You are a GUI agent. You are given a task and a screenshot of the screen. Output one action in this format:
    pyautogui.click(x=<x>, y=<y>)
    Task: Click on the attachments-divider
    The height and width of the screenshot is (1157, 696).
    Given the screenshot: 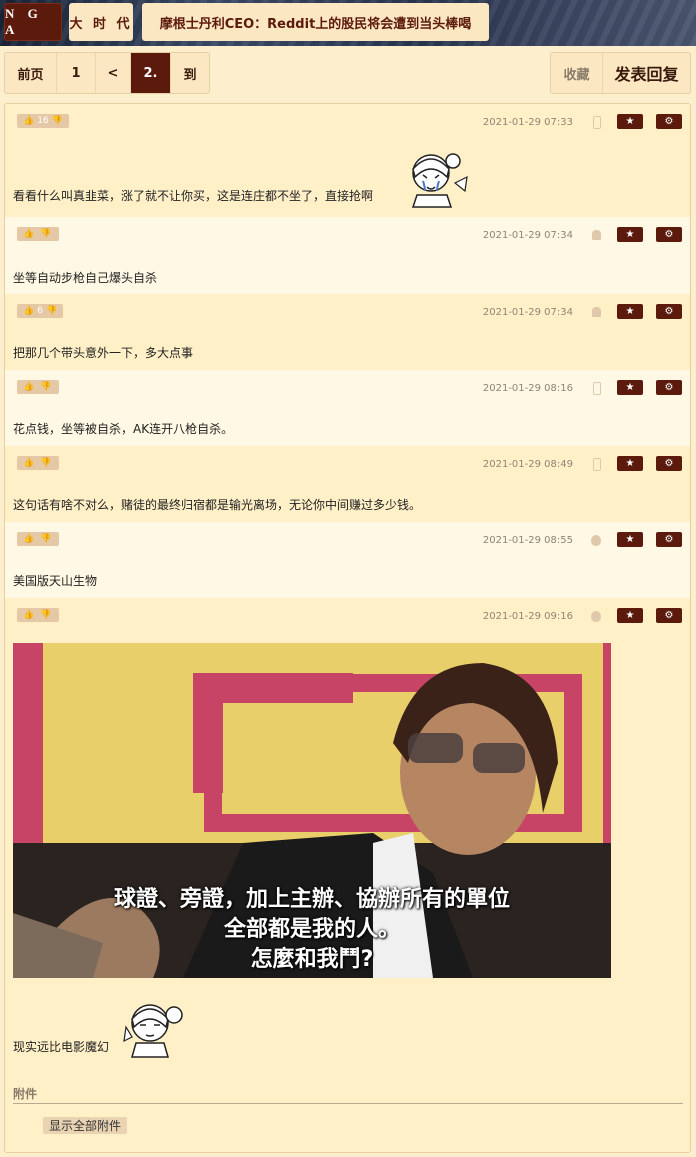 What is the action you would take?
    pyautogui.click(x=348, y=1103)
    